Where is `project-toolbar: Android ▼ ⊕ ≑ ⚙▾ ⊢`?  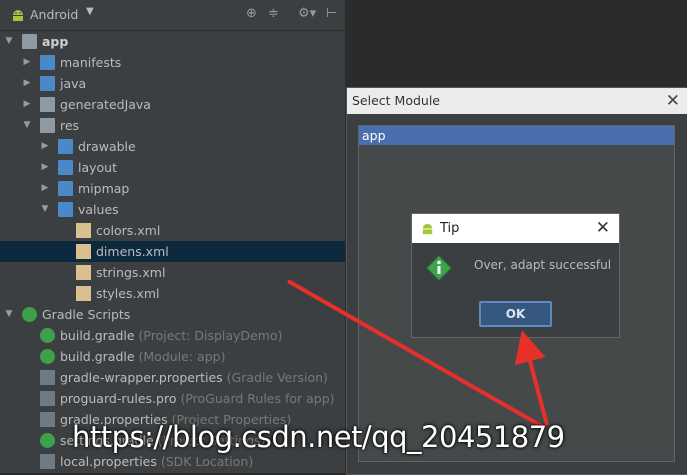 project-toolbar: Android ▼ ⊕ ≑ ⚙▾ ⊢ is located at coordinates (172, 15).